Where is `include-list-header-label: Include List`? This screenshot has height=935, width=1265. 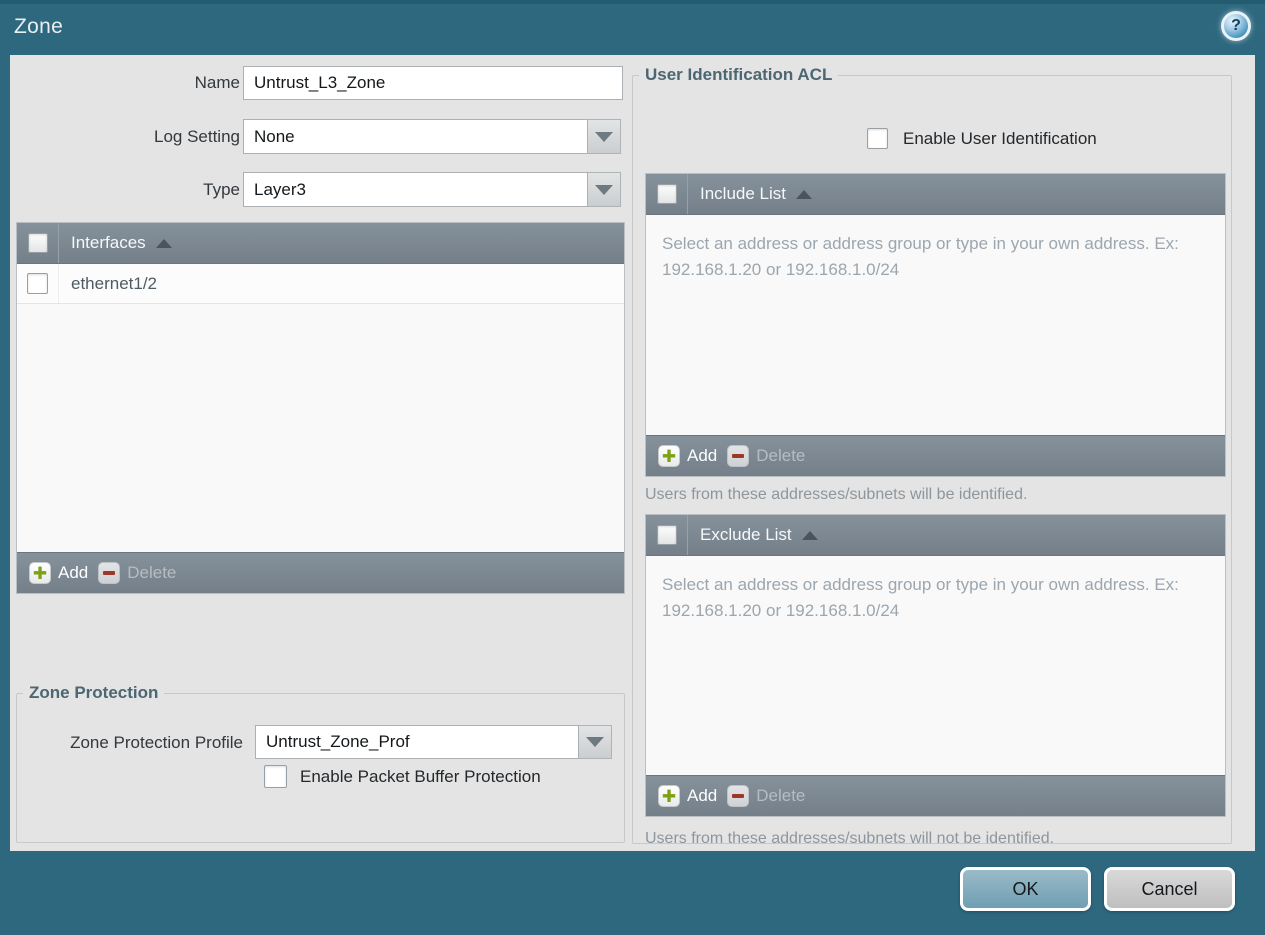
include-list-header-label: Include List is located at coordinates (743, 193).